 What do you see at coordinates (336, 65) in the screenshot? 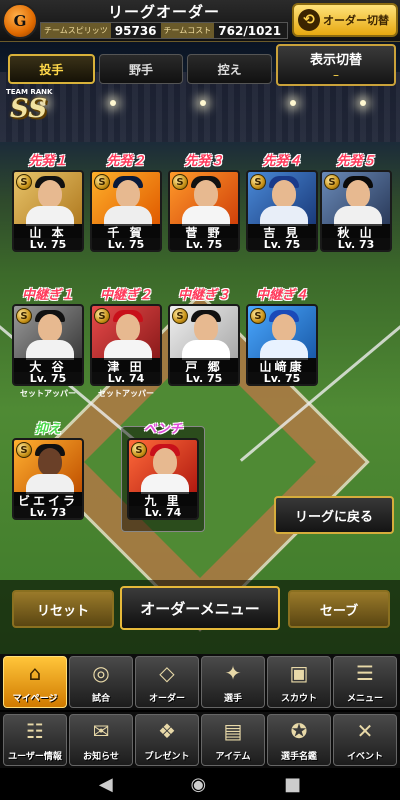
I see `display-switch-button: 表示切替 –` at bounding box center [336, 65].